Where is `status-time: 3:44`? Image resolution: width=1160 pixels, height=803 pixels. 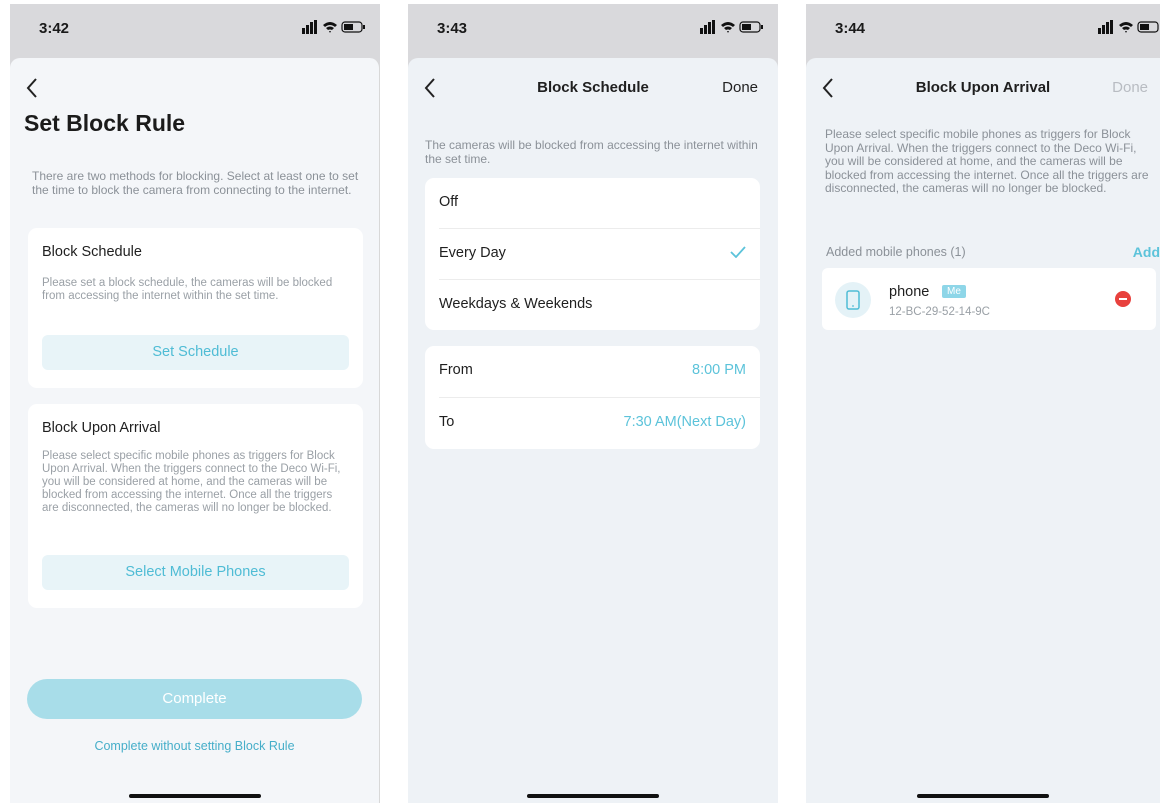
status-time: 3:44 is located at coordinates (850, 28).